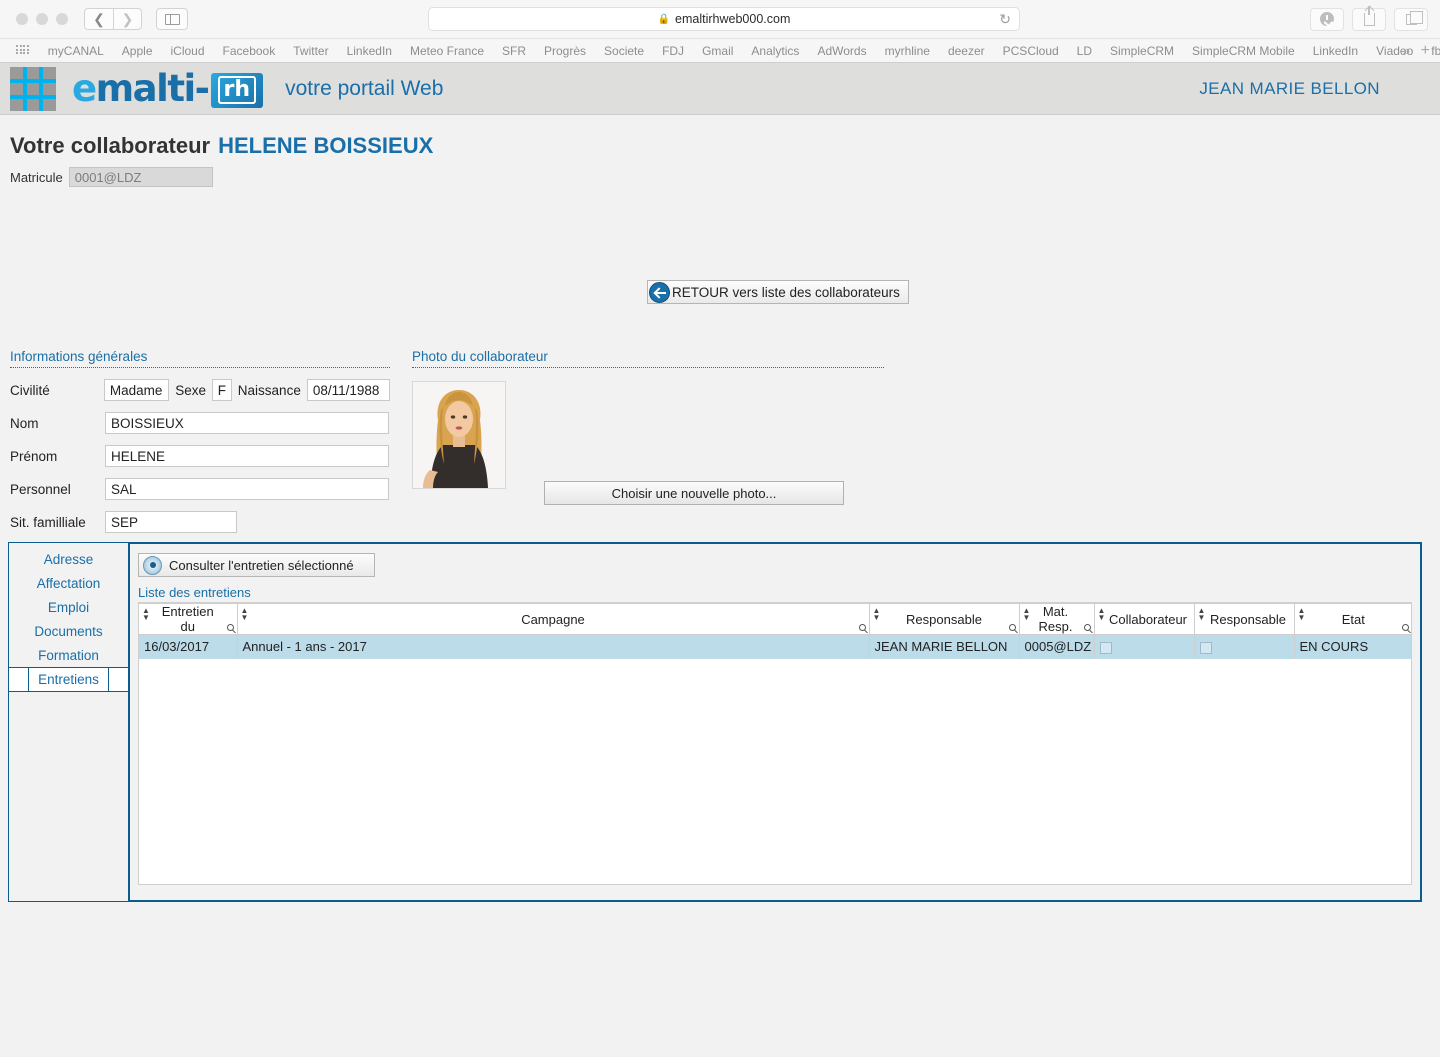  Describe the element at coordinates (247, 456) in the screenshot. I see `prenom-input: HELENE` at that location.